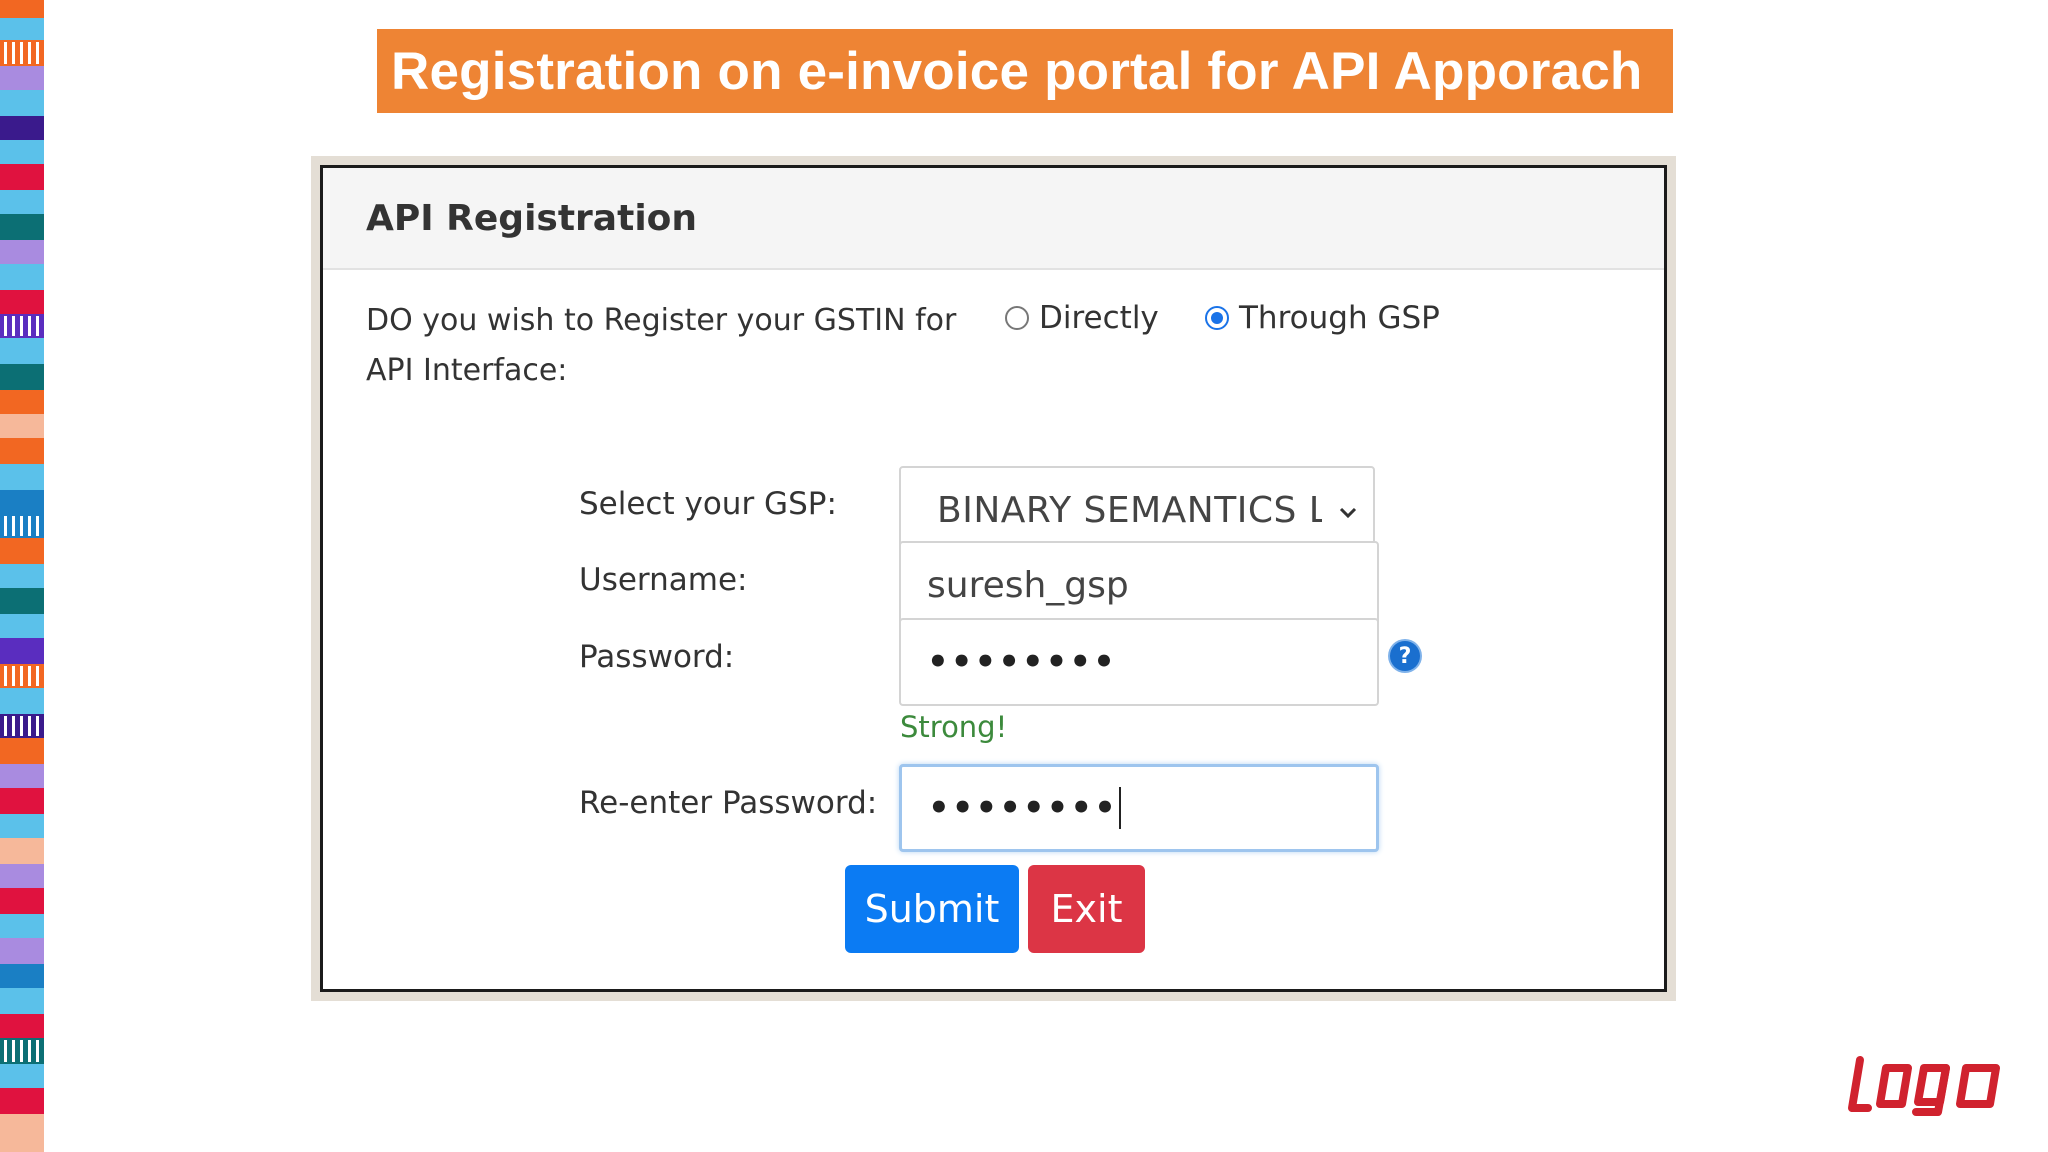 This screenshot has height=1152, width=2048. What do you see at coordinates (663, 580) in the screenshot?
I see `username-label: Username:` at bounding box center [663, 580].